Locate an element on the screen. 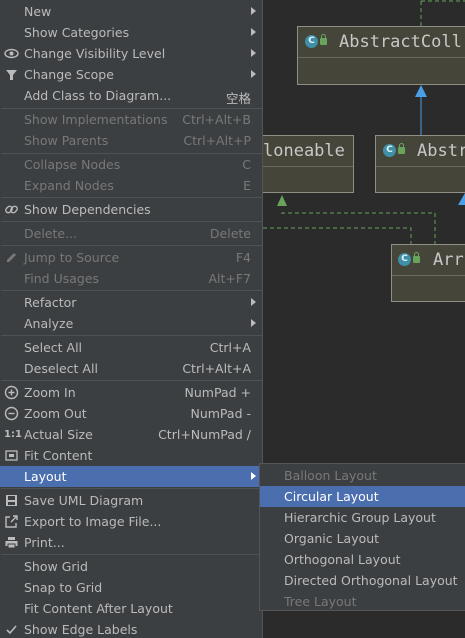 The height and width of the screenshot is (638, 465). class-node-title: loneable is located at coordinates (304, 151).